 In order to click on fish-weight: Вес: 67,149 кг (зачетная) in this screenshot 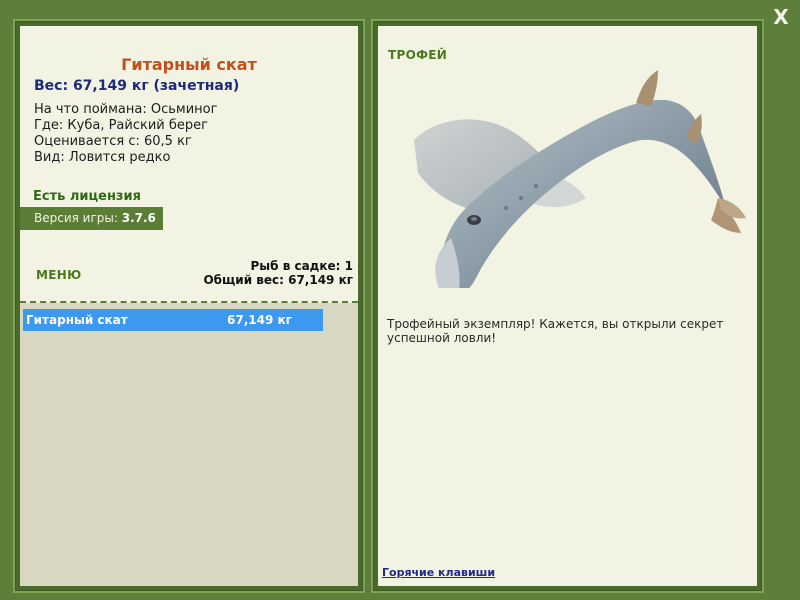, I will do `click(137, 86)`.